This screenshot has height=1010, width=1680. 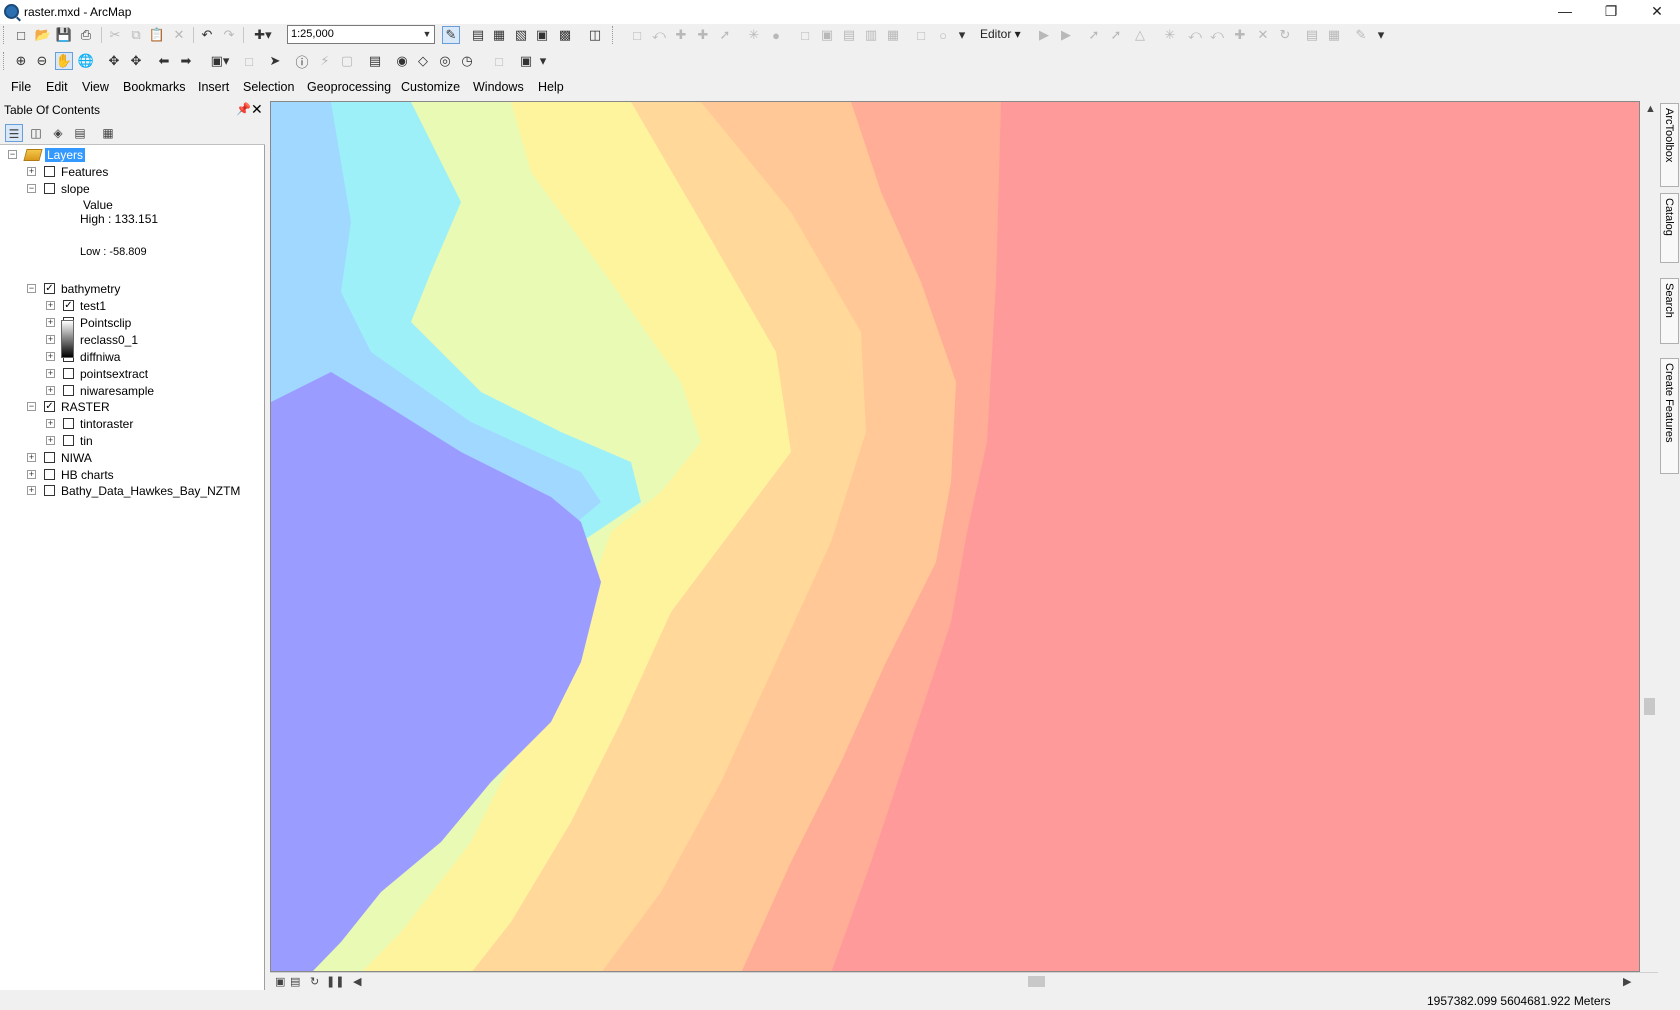 I want to click on scroll-up-arrow-icon: ▲, so click(x=1650, y=109).